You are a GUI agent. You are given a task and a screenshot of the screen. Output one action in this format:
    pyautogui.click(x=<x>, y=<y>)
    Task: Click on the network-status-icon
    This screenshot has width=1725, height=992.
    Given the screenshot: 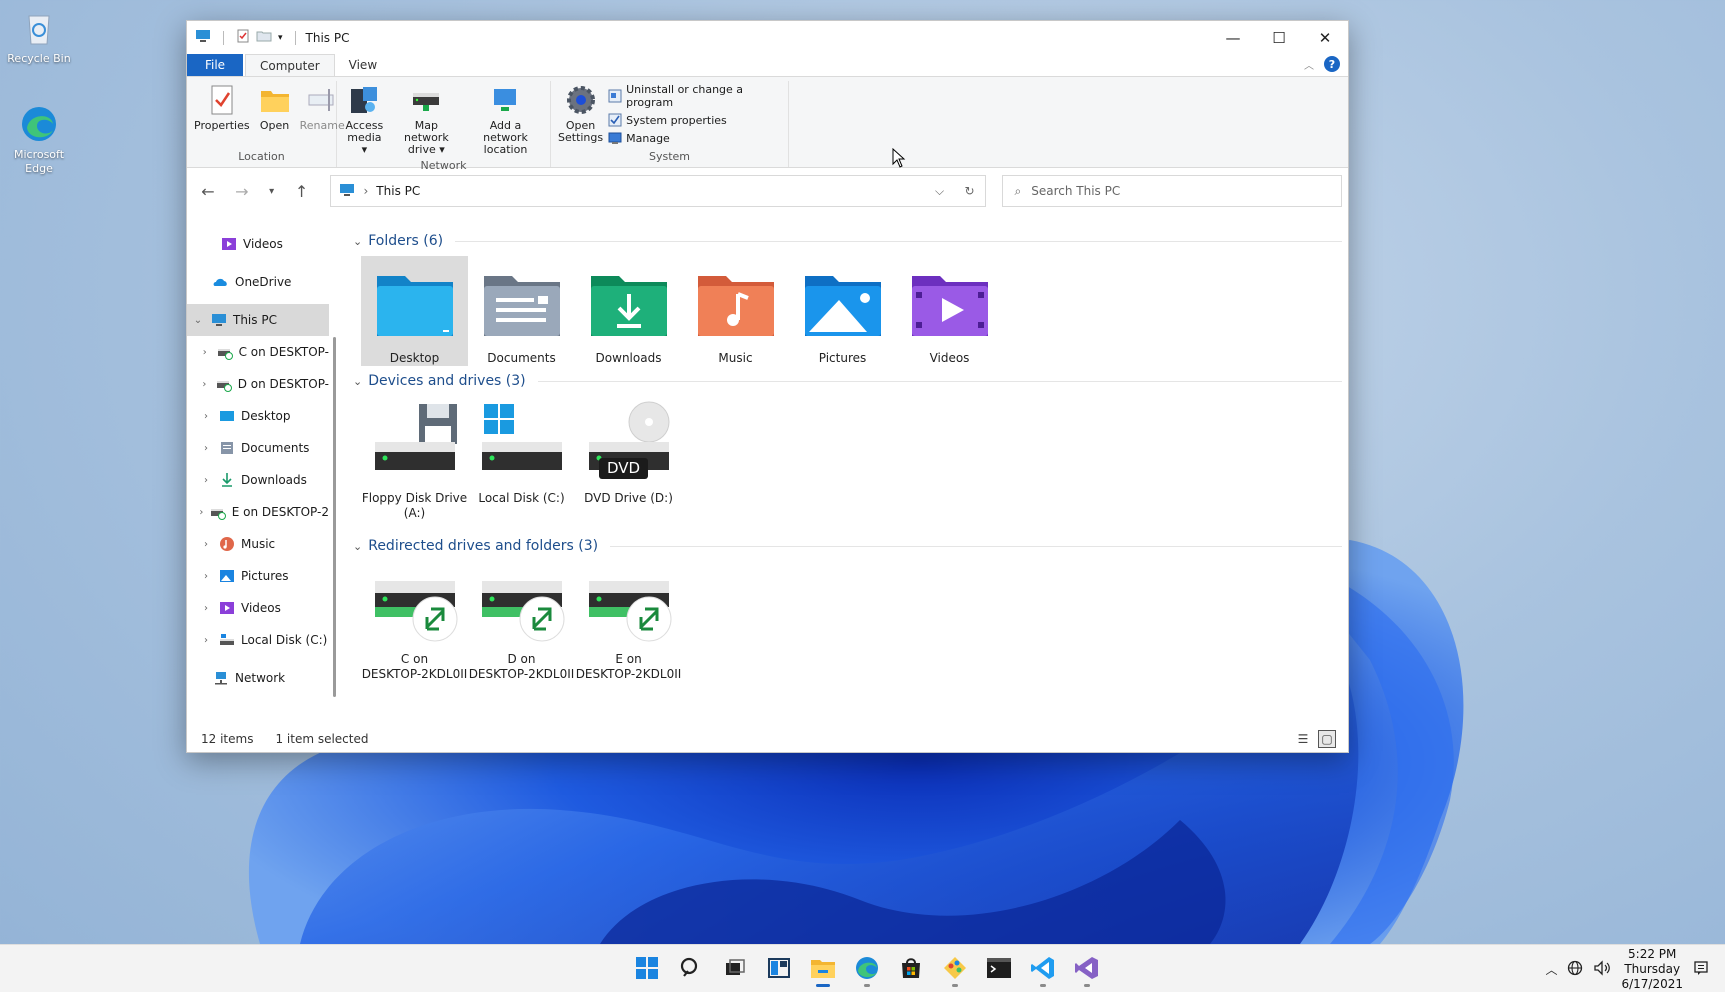 What is the action you would take?
    pyautogui.click(x=1575, y=969)
    